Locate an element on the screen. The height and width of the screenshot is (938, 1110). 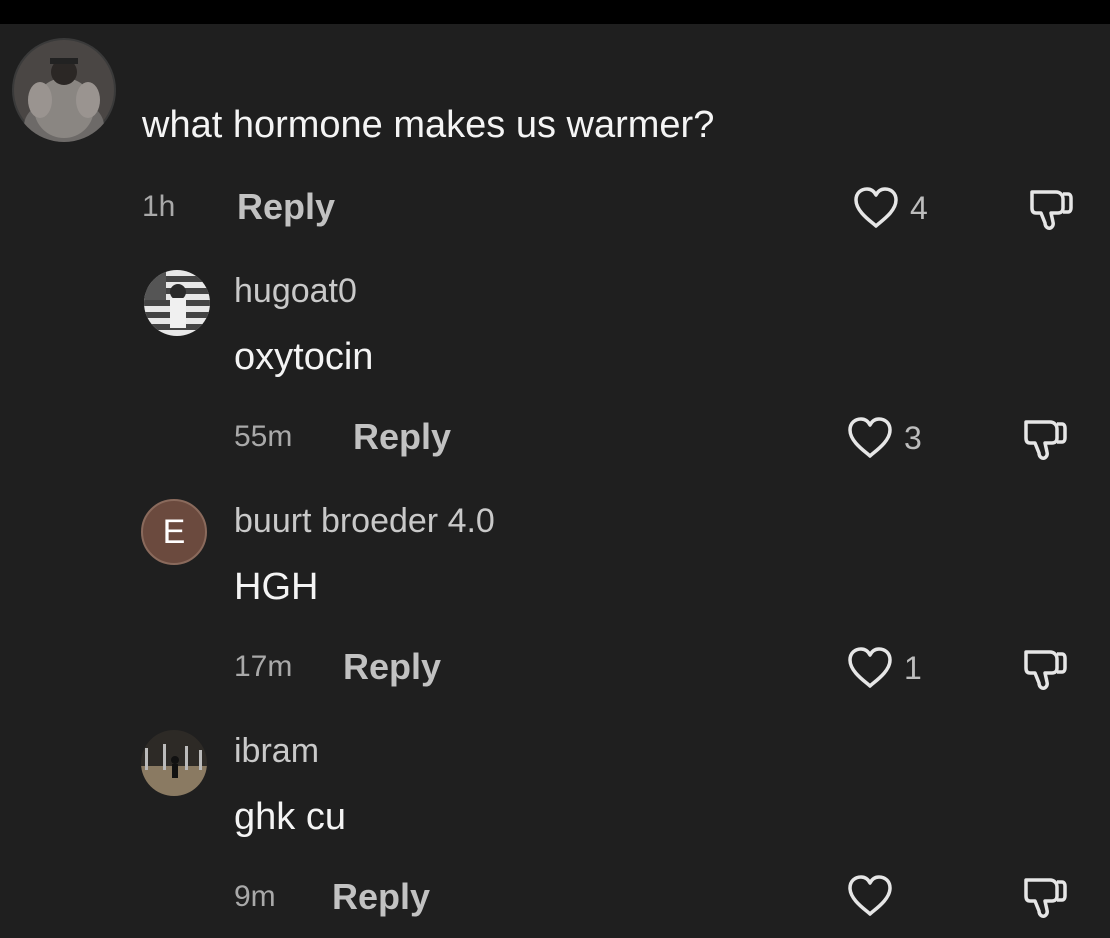
like-count: 3 is located at coordinates (913, 437).